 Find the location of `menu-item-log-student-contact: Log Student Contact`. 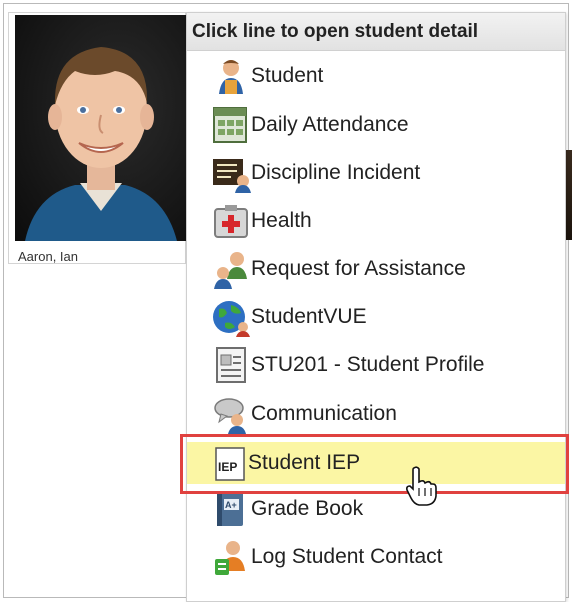

menu-item-log-student-contact: Log Student Contact is located at coordinates (383, 557).